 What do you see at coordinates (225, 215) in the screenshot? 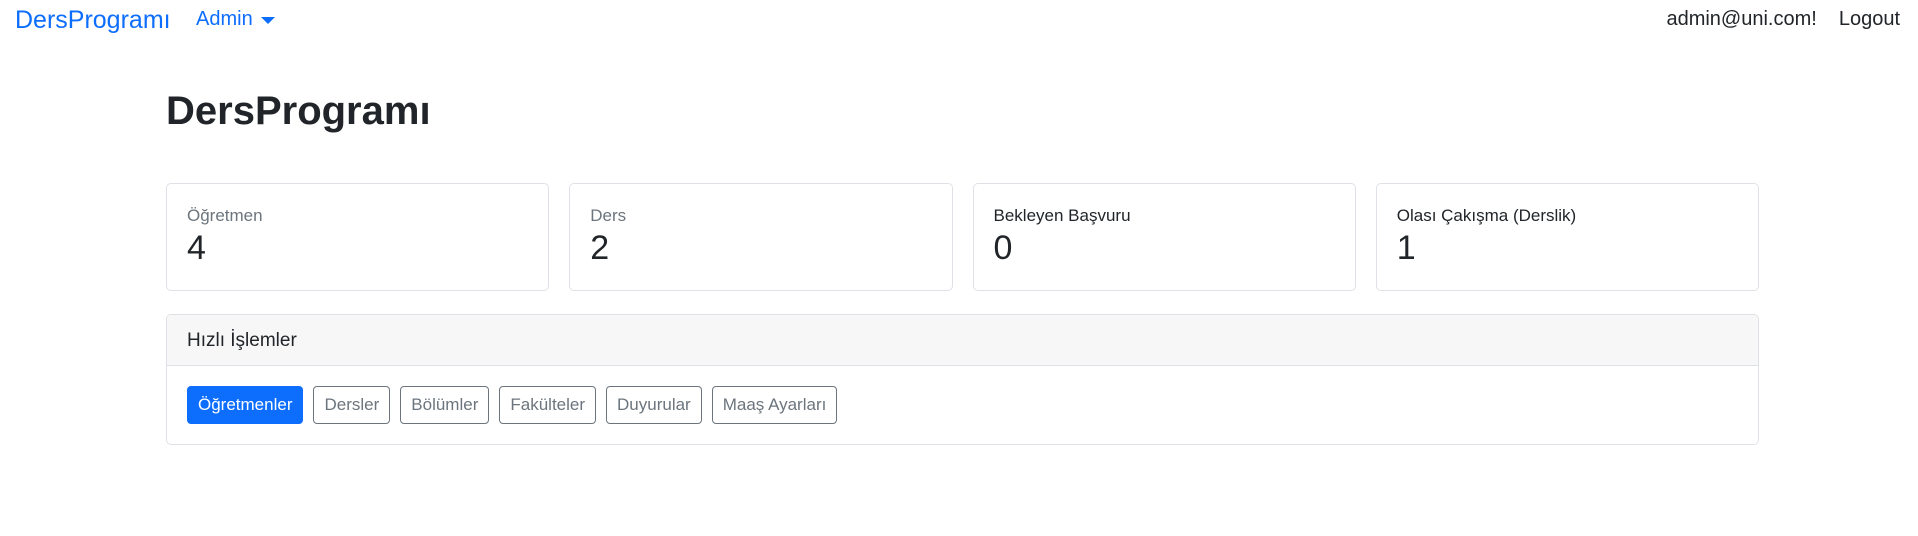
I see `stat-label: Öğretmen` at bounding box center [225, 215].